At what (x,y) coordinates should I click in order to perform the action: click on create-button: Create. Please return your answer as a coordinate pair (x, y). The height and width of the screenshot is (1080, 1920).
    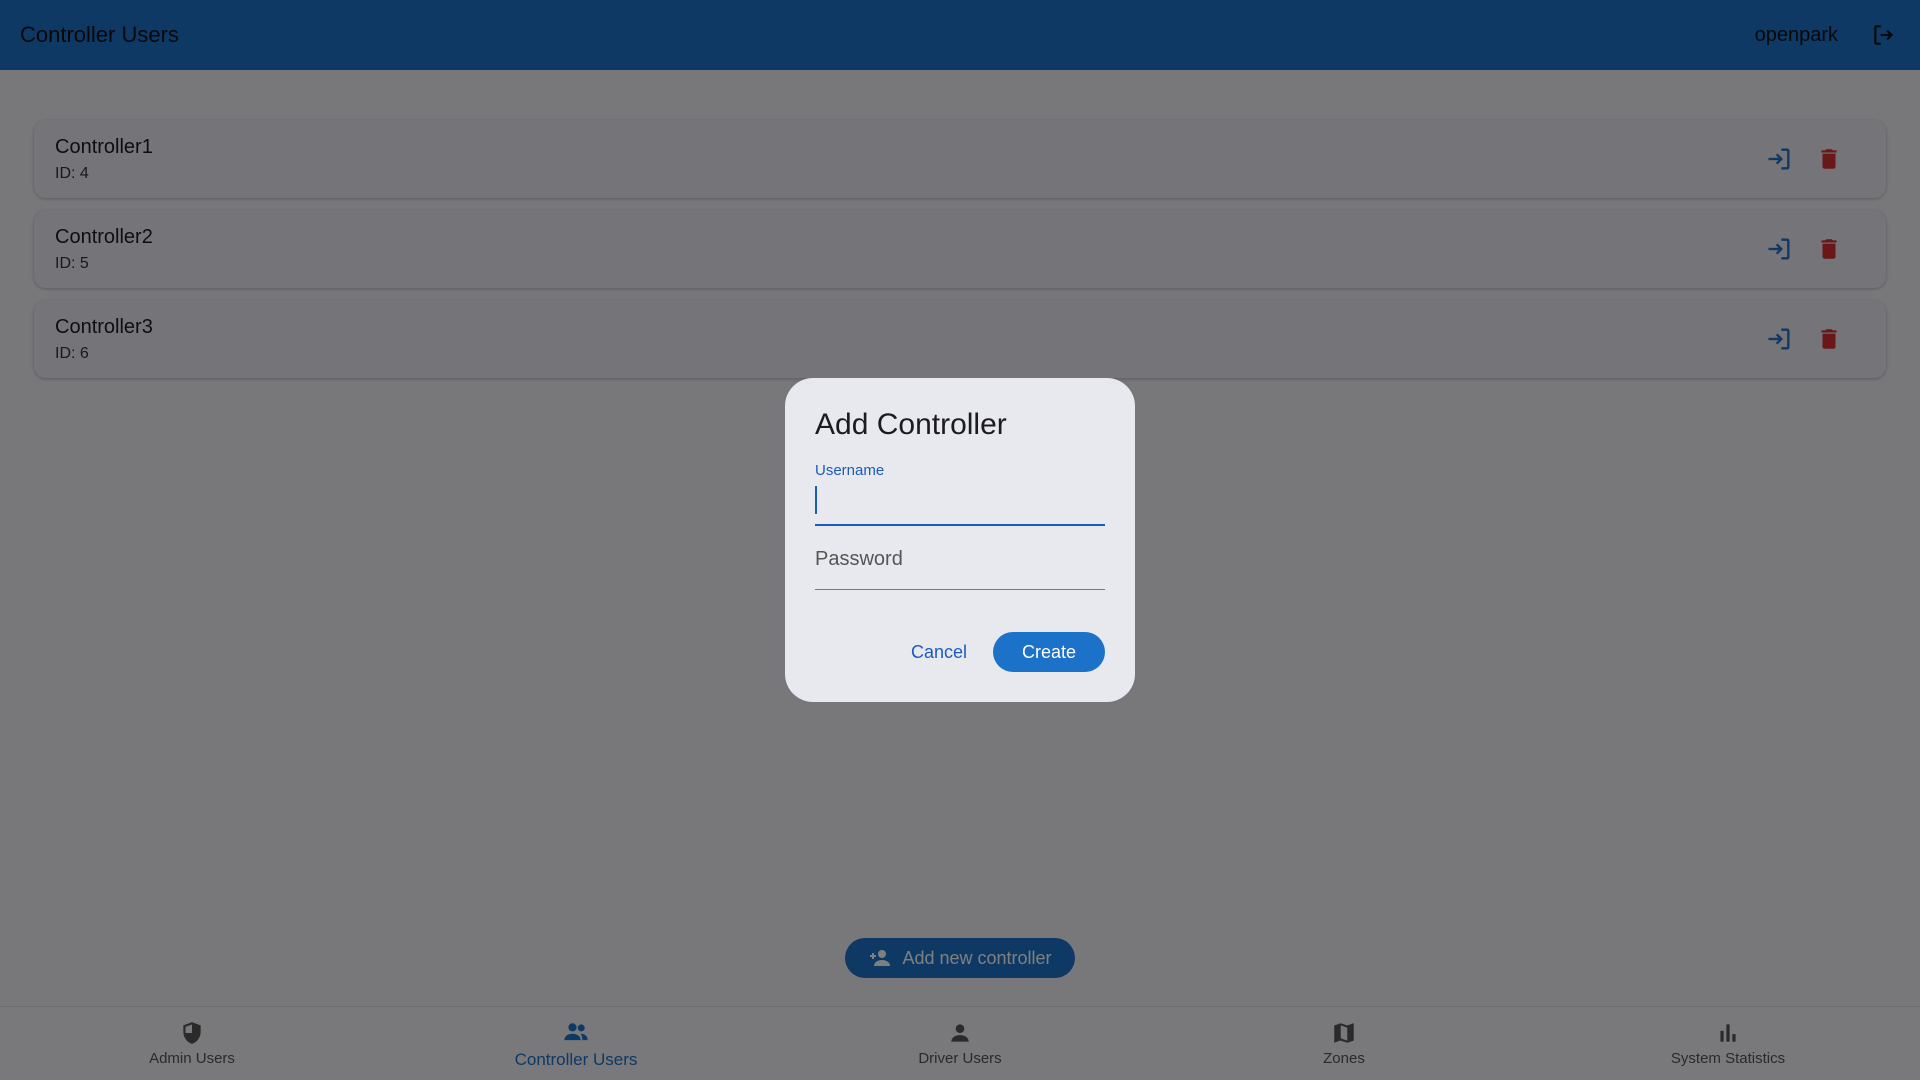
    Looking at the image, I should click on (1049, 652).